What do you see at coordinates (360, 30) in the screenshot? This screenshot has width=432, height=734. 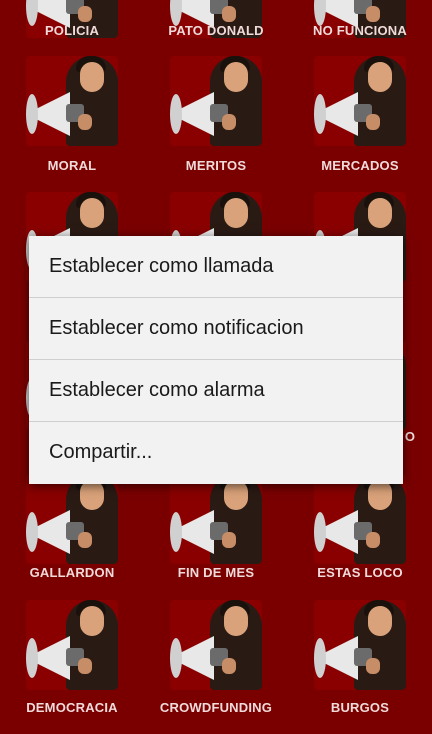 I see `sound-label: NO FUNCIONA` at bounding box center [360, 30].